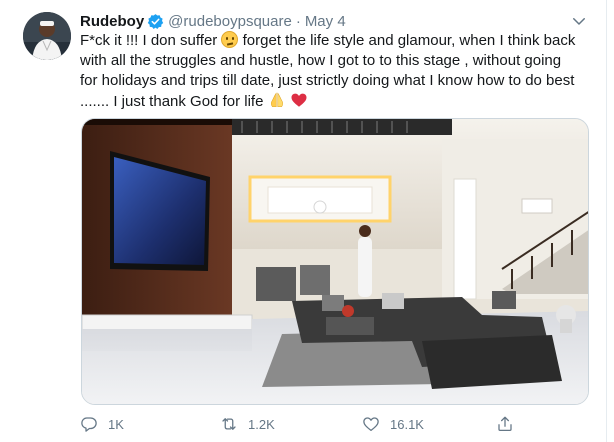  What do you see at coordinates (291, 424) in the screenshot?
I see `retweet-button: 1.2K` at bounding box center [291, 424].